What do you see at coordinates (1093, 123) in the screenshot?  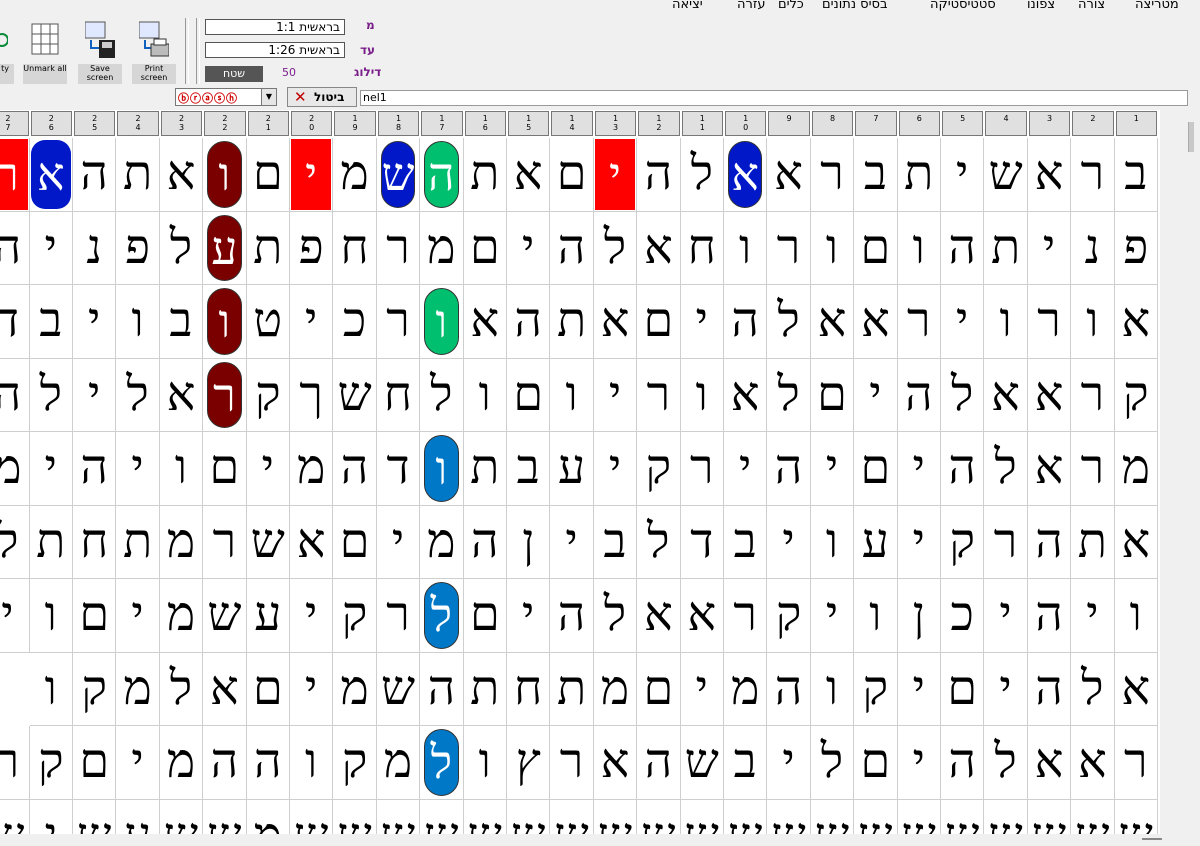 I see `column-header: 2` at bounding box center [1093, 123].